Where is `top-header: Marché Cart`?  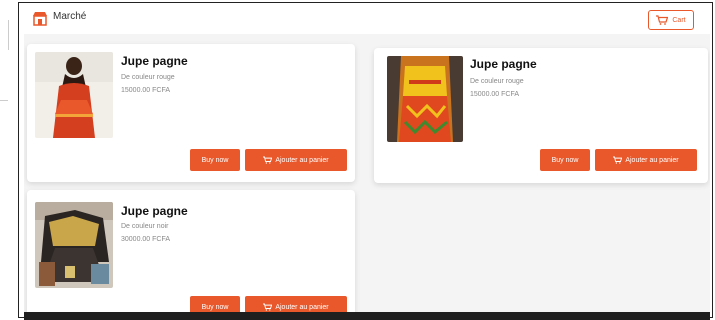 top-header: Marché Cart is located at coordinates (367, 19).